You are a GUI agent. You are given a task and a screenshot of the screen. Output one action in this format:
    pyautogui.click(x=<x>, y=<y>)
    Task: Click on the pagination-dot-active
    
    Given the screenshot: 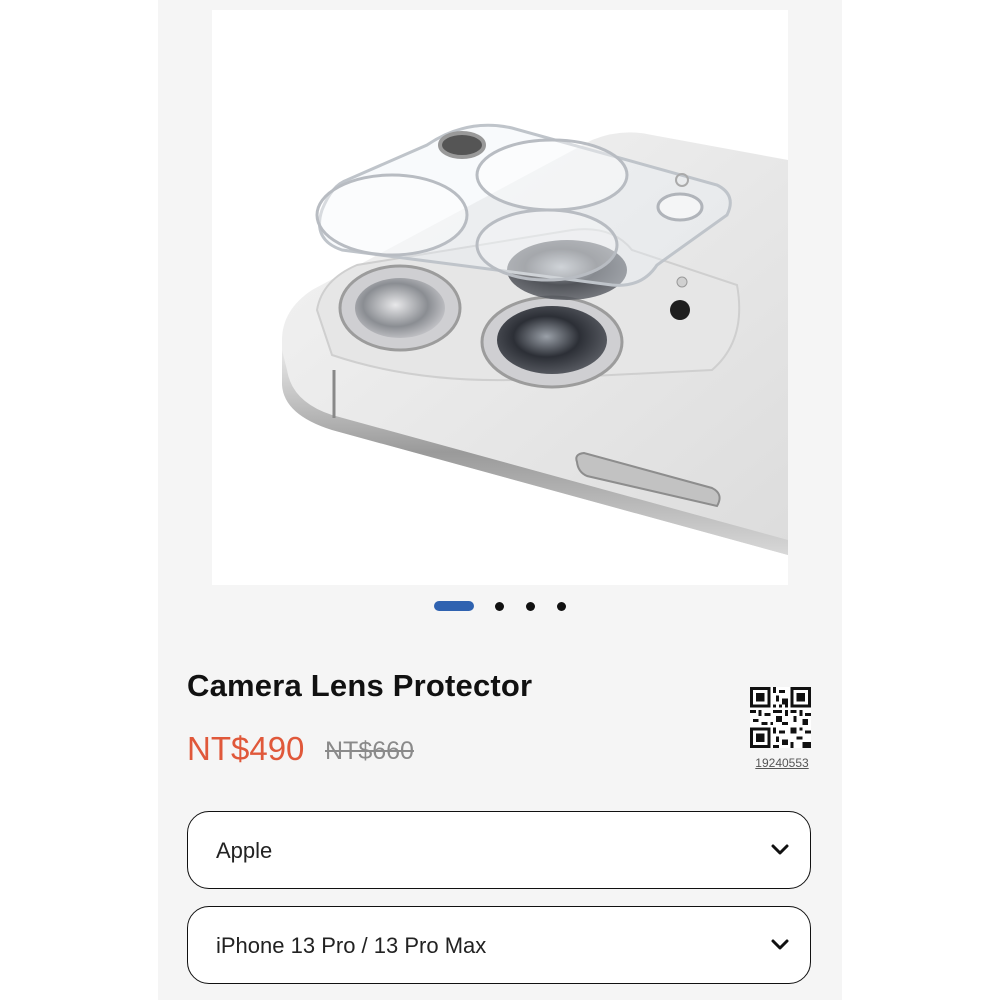 What is the action you would take?
    pyautogui.click(x=454, y=606)
    